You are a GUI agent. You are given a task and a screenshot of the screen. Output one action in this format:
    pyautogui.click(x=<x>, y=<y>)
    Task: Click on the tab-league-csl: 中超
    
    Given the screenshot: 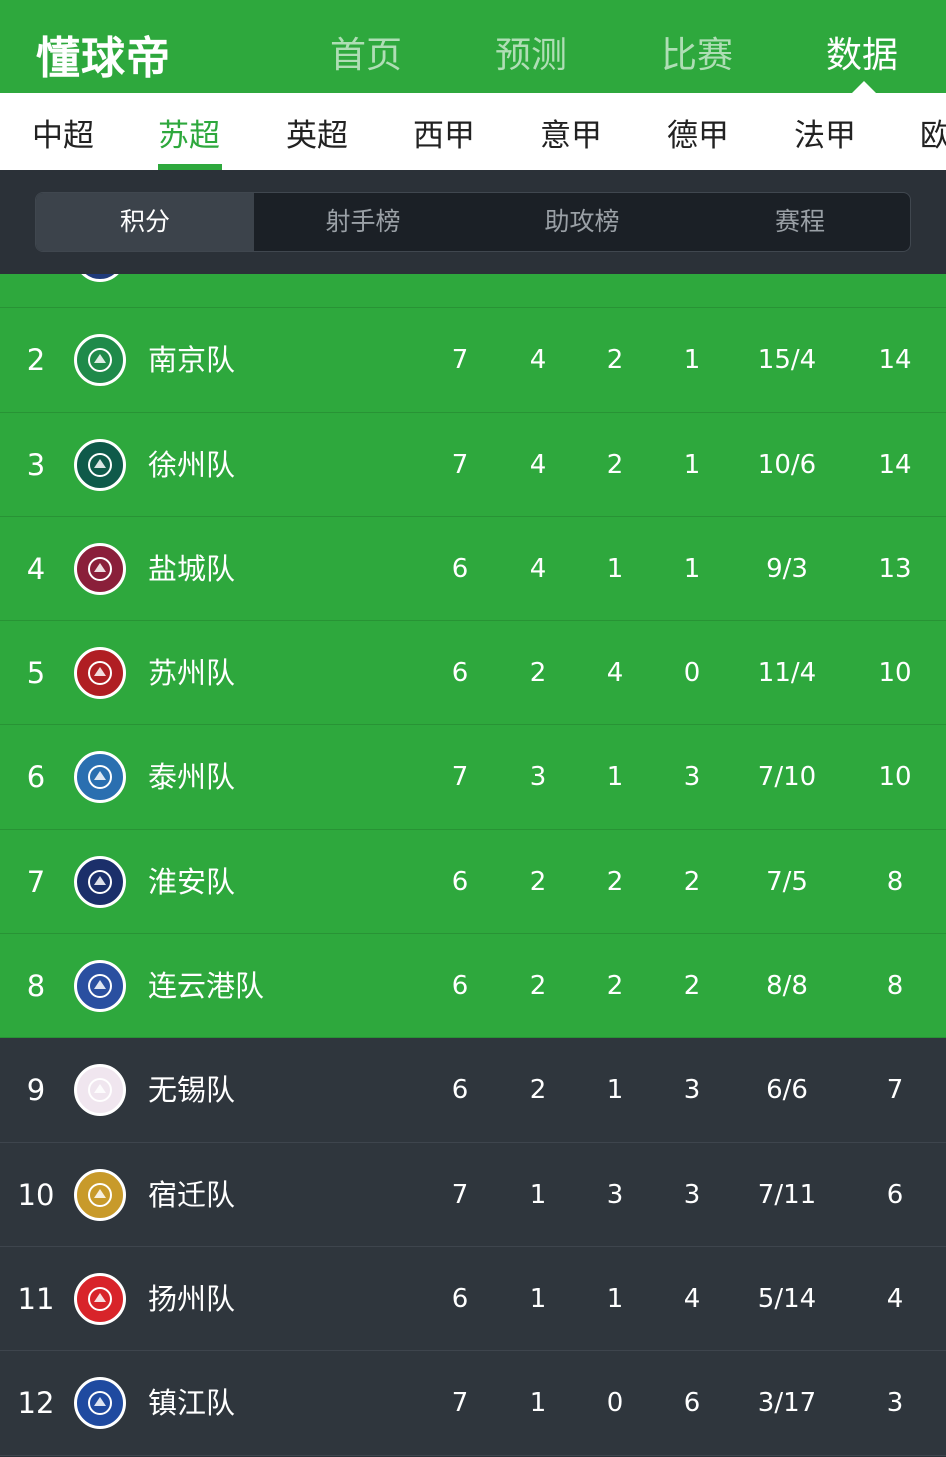 What is the action you would take?
    pyautogui.click(x=63, y=132)
    